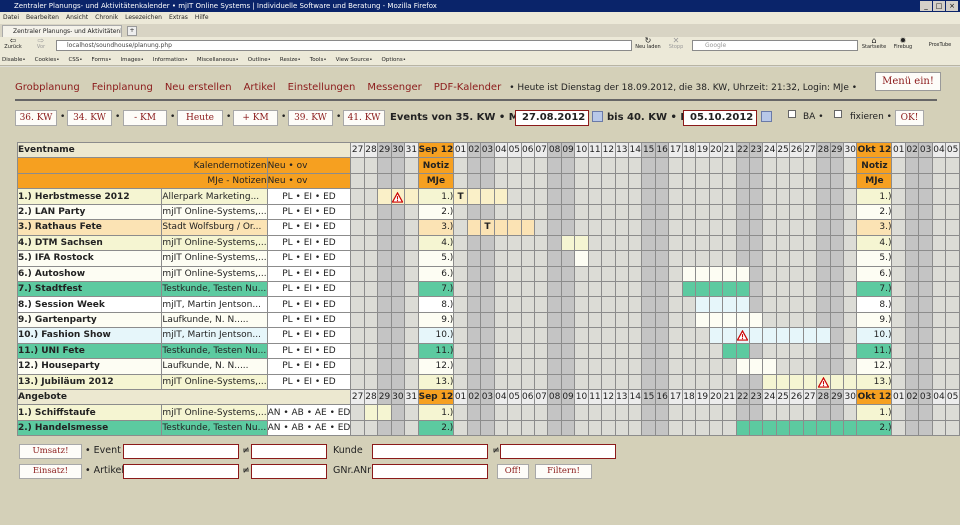 The image size is (960, 525). Describe the element at coordinates (13, 44) in the screenshot. I see `back-button: ⇦ Zurück` at that location.